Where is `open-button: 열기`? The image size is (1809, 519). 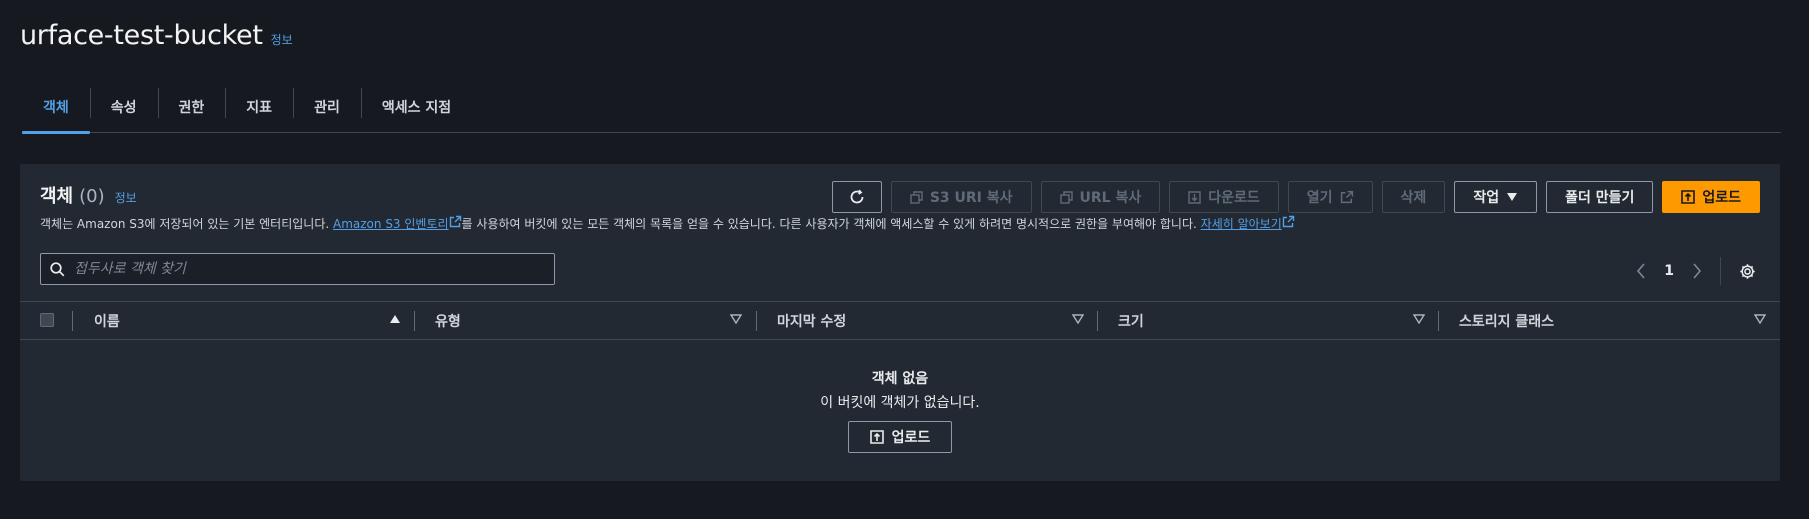
open-button: 열기 is located at coordinates (1330, 197).